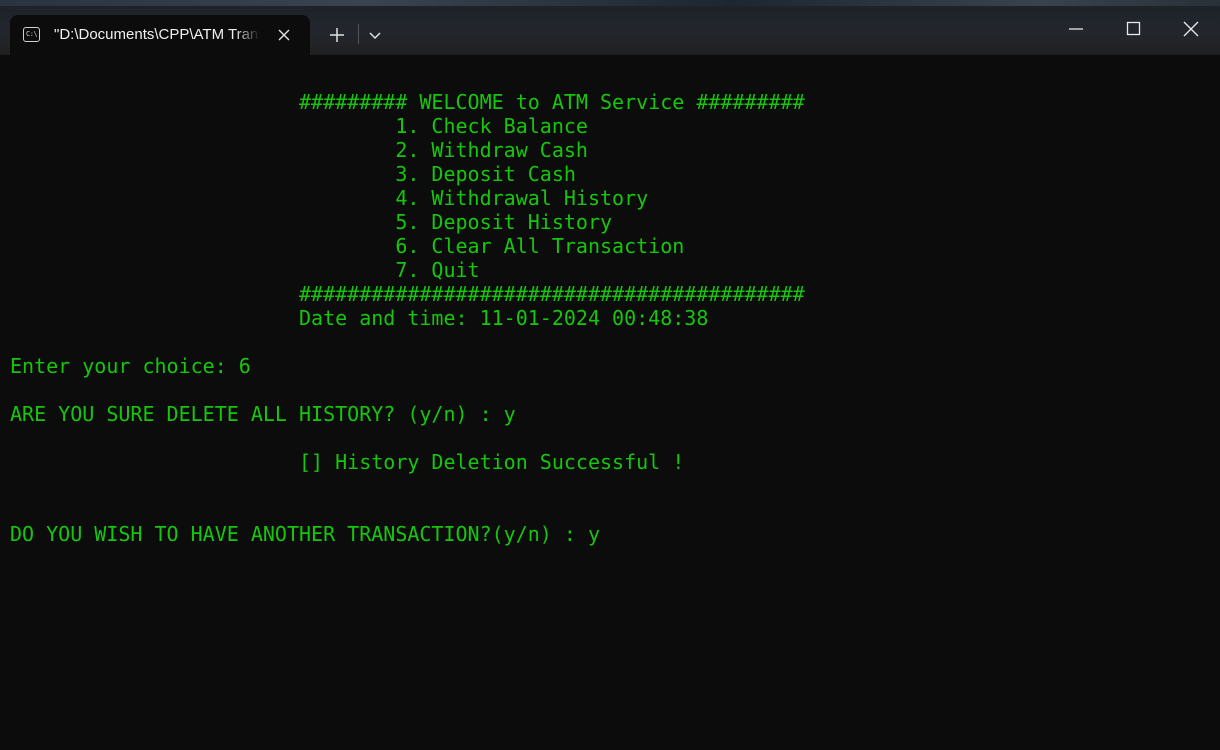  What do you see at coordinates (293, 174) in the screenshot?
I see `menu-option: 3. Deposit Cash` at bounding box center [293, 174].